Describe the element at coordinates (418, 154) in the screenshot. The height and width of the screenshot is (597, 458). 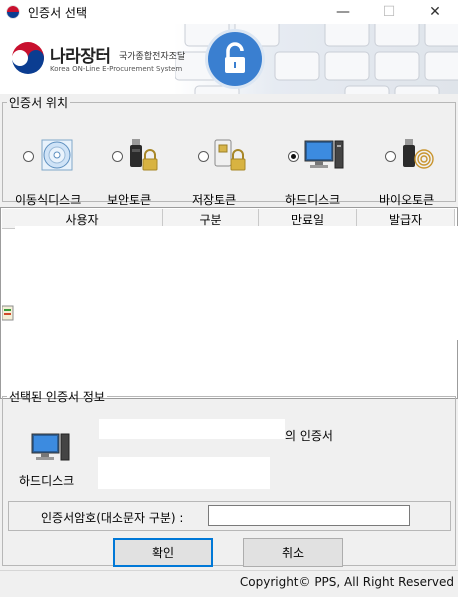
I see `fingerprint-usb-icon` at that location.